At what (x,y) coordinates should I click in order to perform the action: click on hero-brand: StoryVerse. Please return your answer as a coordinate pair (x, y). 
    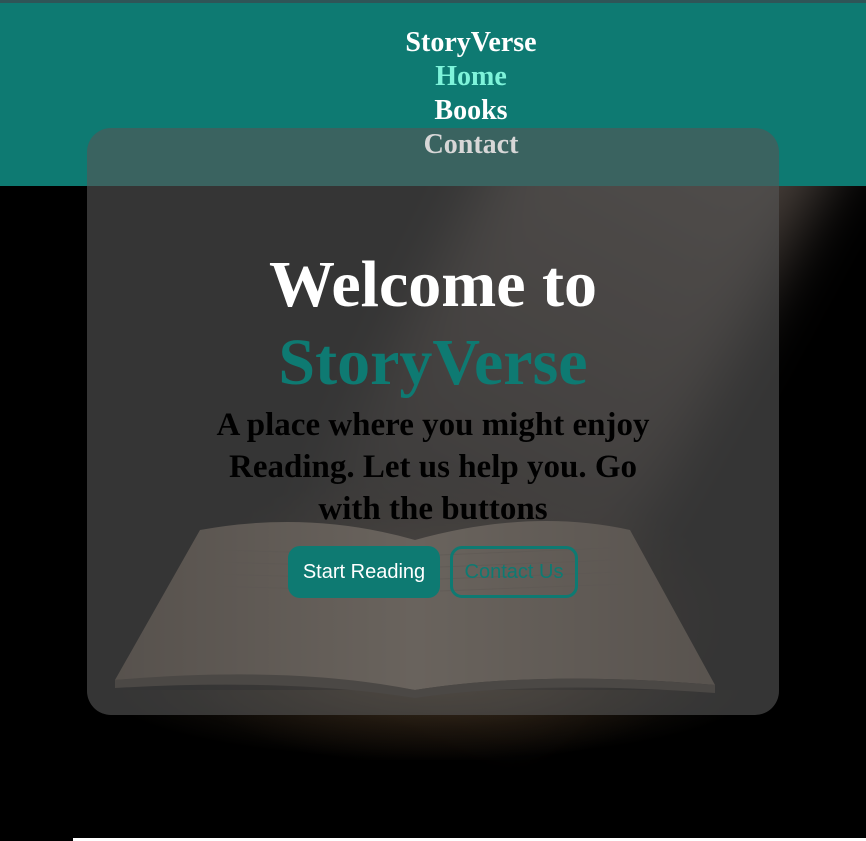
    Looking at the image, I should click on (433, 362).